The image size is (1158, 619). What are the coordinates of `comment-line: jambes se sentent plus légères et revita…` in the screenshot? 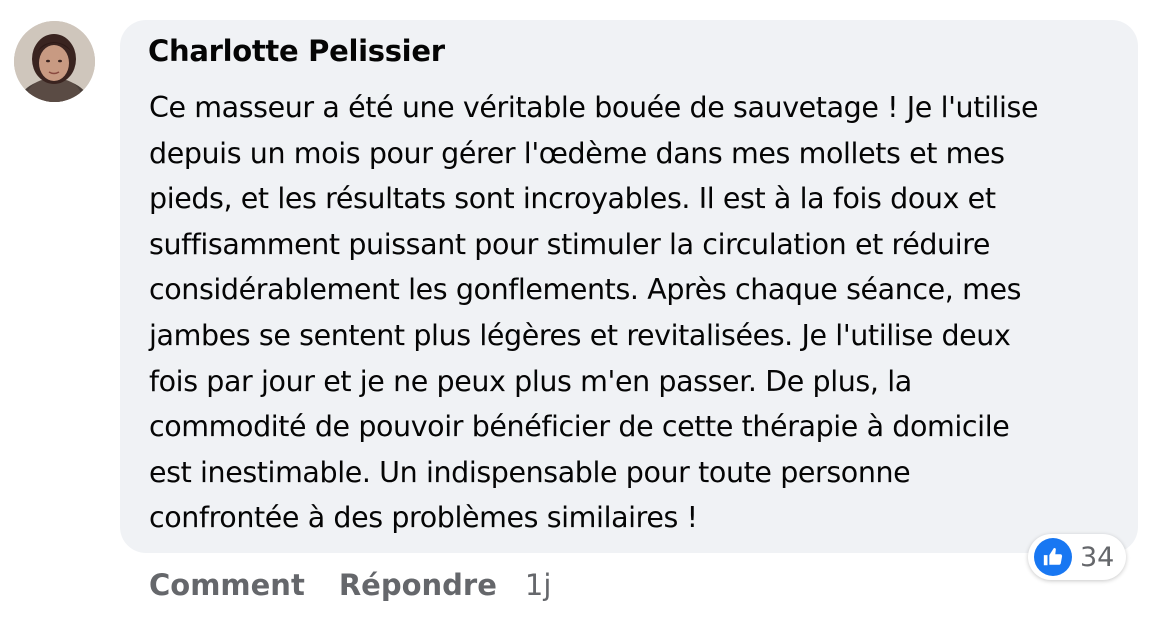 It's located at (580, 335).